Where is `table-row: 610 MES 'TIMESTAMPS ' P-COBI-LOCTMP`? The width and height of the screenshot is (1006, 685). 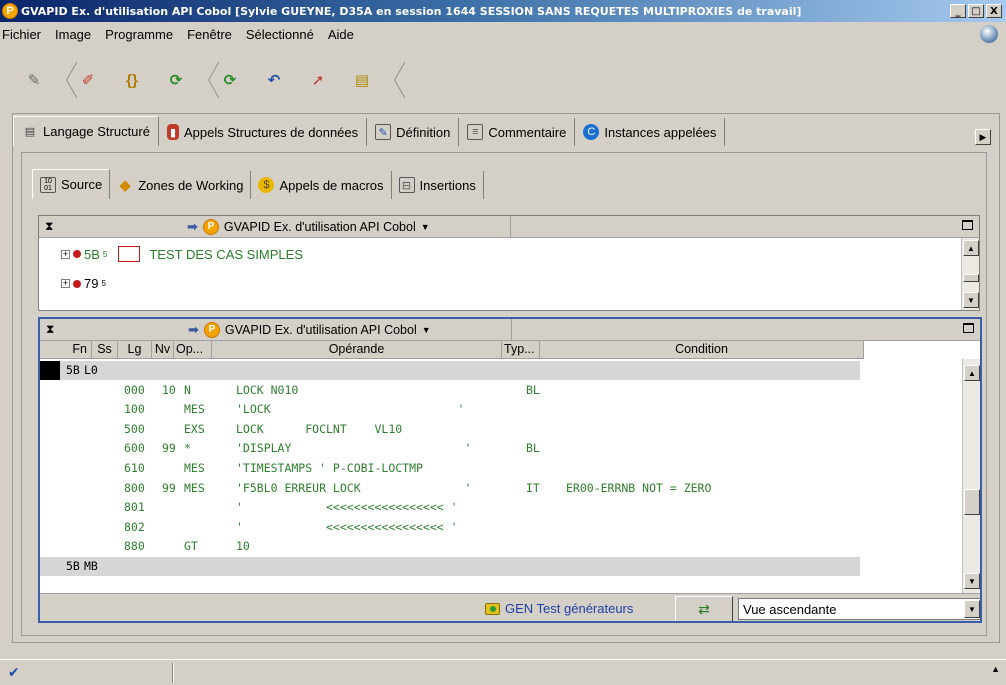 table-row: 610 MES 'TIMESTAMPS ' P-COBI-LOCTMP is located at coordinates (450, 468).